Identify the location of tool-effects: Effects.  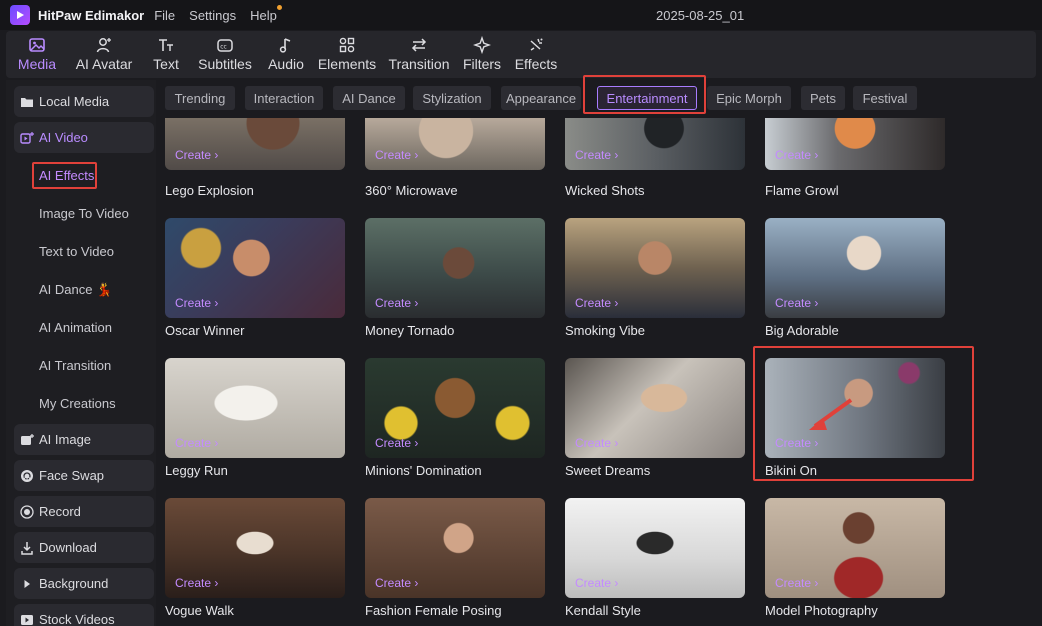
(536, 54).